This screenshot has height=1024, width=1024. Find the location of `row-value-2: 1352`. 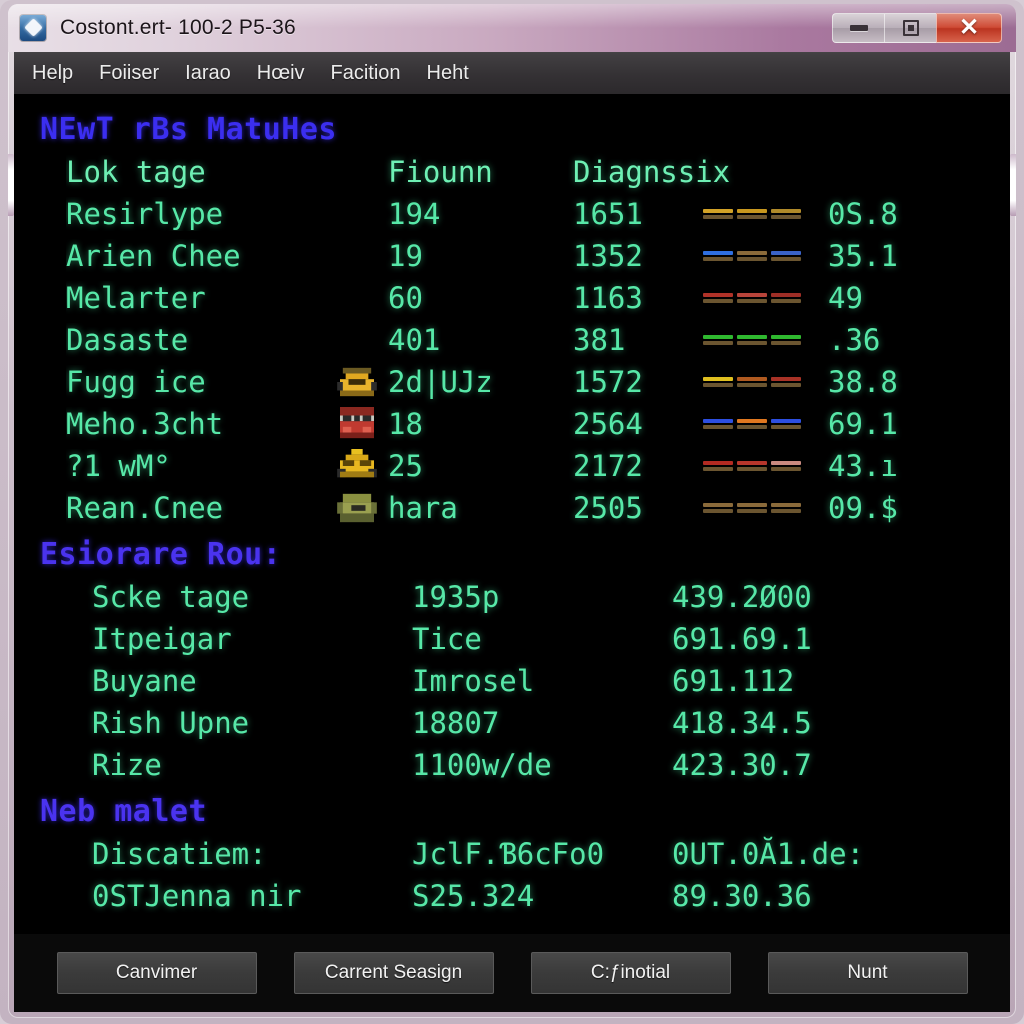

row-value-2: 1352 is located at coordinates (608, 256).